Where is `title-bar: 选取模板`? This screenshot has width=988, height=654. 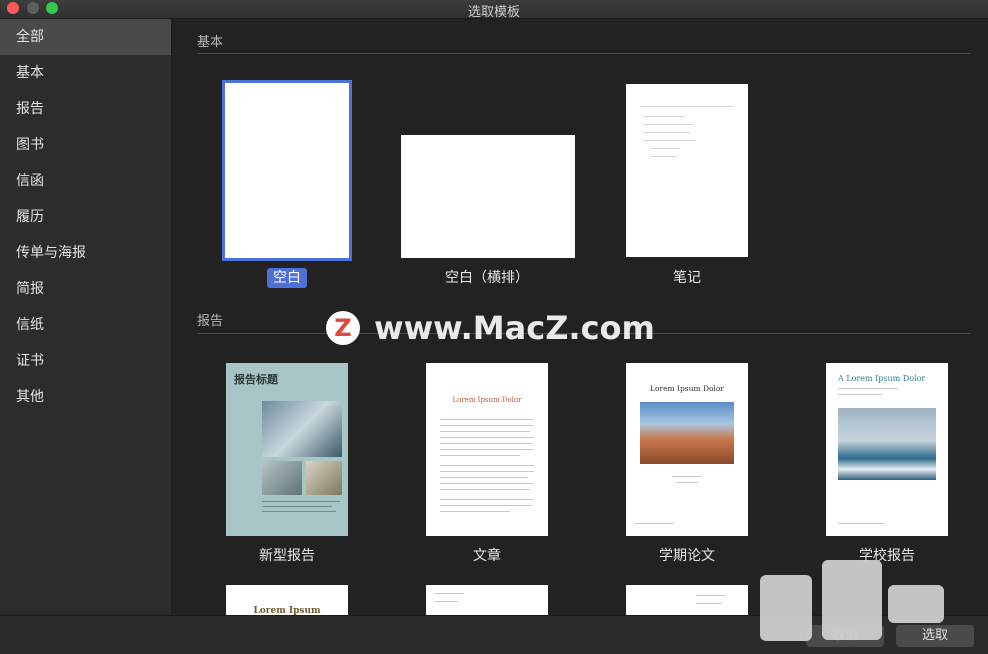
title-bar: 选取模板 is located at coordinates (494, 10).